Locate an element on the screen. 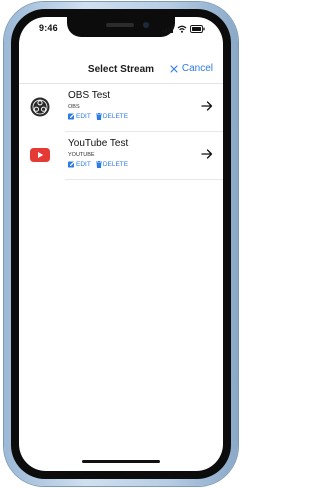  navigation-bar: Select Stream Cancel is located at coordinates (121, 71).